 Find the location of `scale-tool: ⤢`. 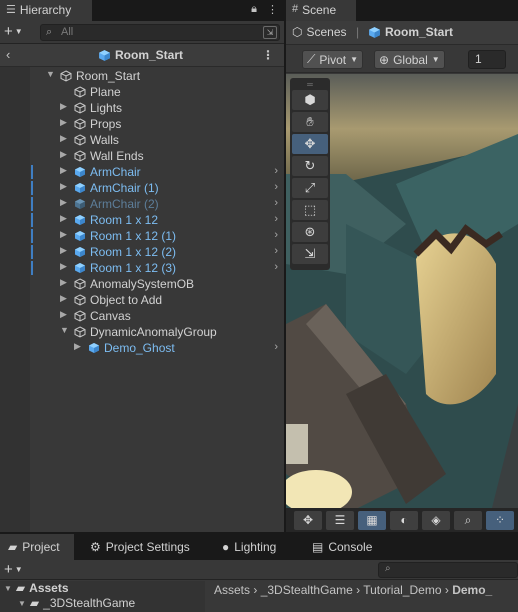

scale-tool: ⤢ is located at coordinates (310, 188).